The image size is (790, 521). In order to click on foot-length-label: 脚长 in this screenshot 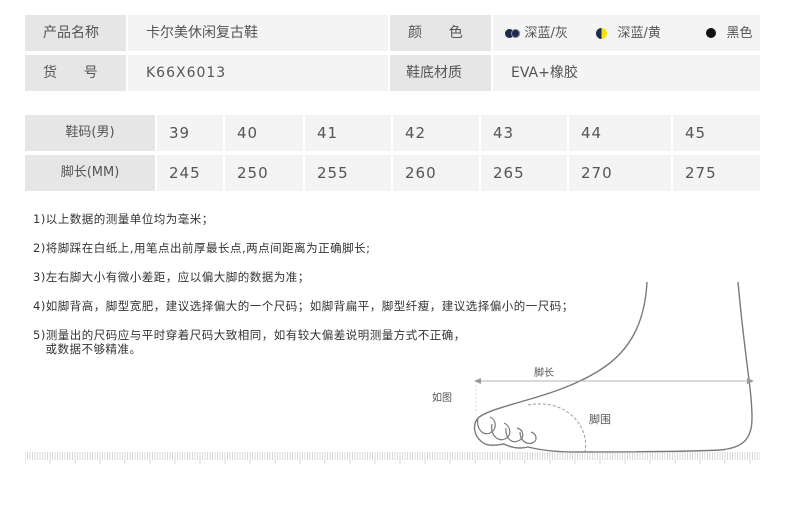, I will do `click(544, 373)`.